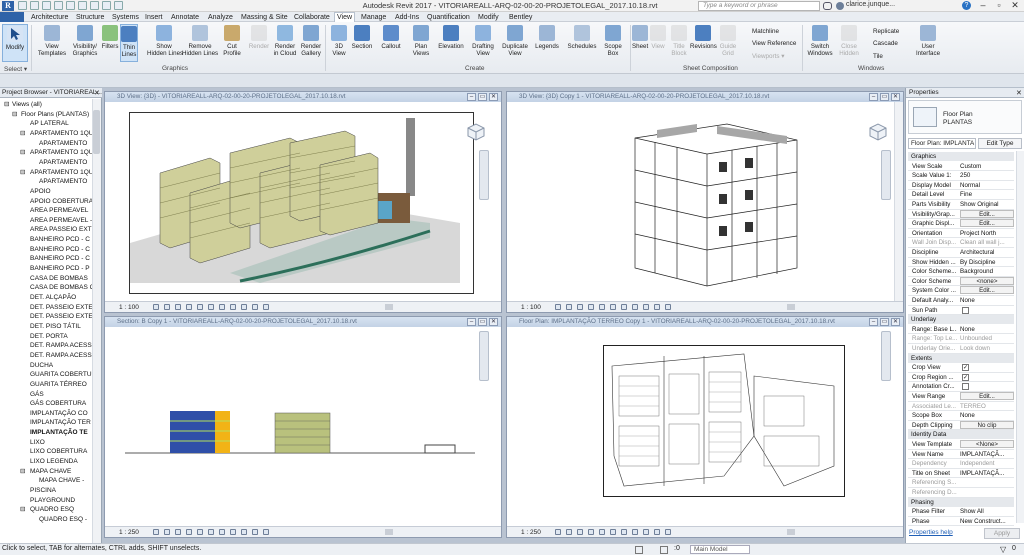 The width and height of the screenshot is (1024, 555). What do you see at coordinates (759, 6) in the screenshot?
I see `search-input: Type a keyword or phrase` at bounding box center [759, 6].